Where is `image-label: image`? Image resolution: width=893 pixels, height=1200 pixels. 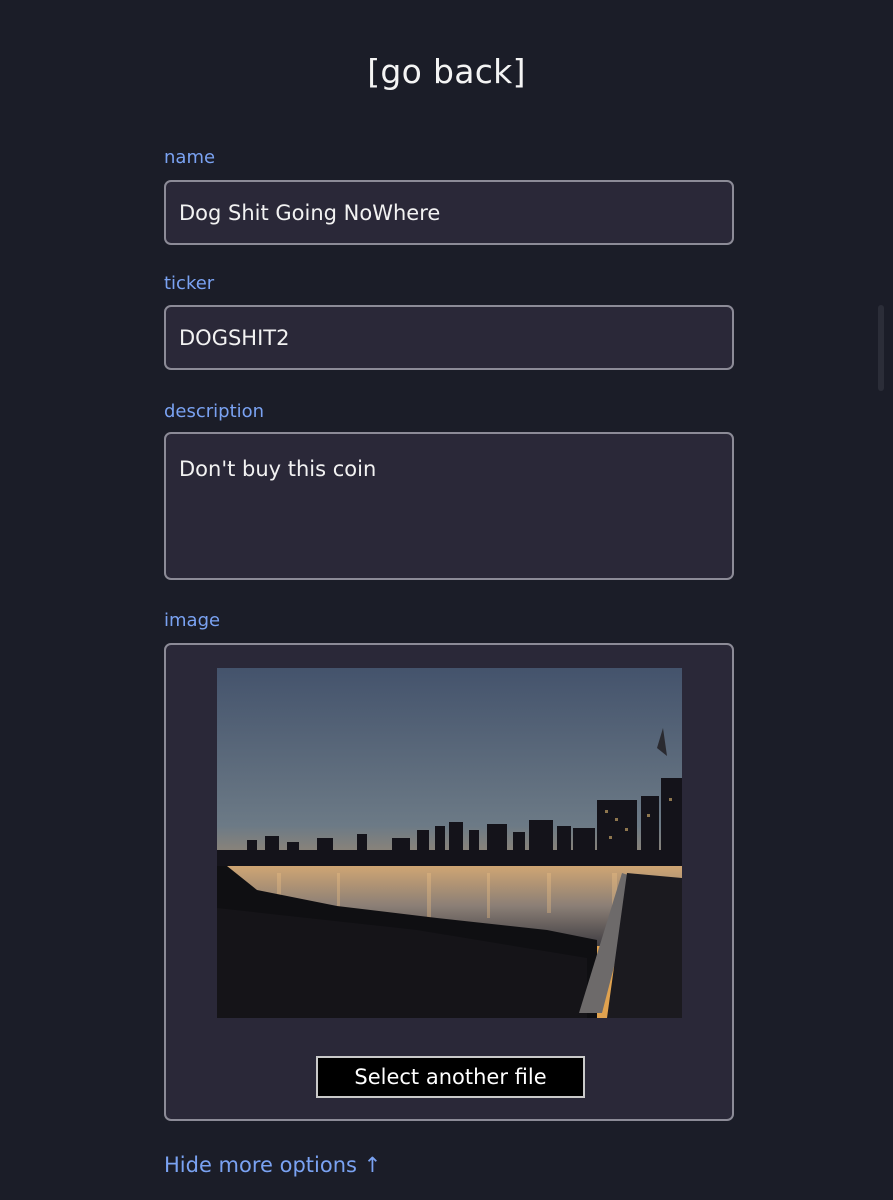
image-label: image is located at coordinates (192, 620).